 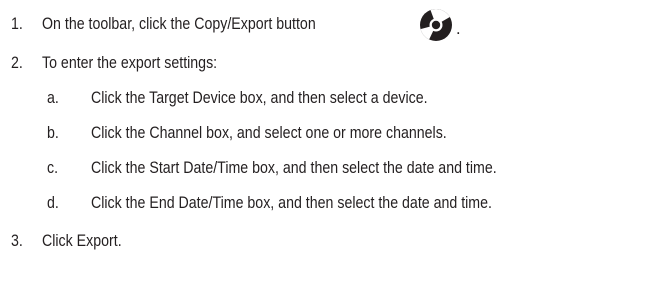 I want to click on step-text: To enter the export settings:, so click(x=130, y=63).